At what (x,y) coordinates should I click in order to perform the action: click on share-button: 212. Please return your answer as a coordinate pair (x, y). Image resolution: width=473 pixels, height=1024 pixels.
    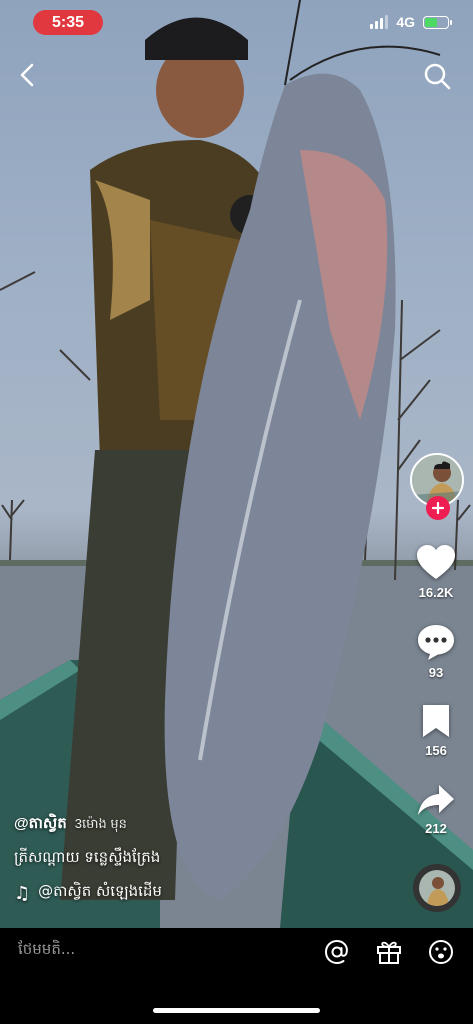
    Looking at the image, I should click on (436, 809).